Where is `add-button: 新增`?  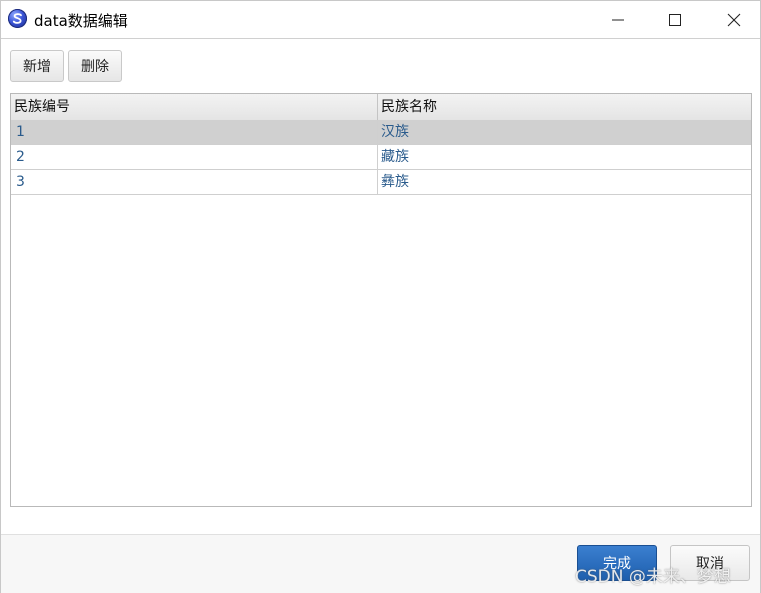
add-button: 新增 is located at coordinates (37, 66).